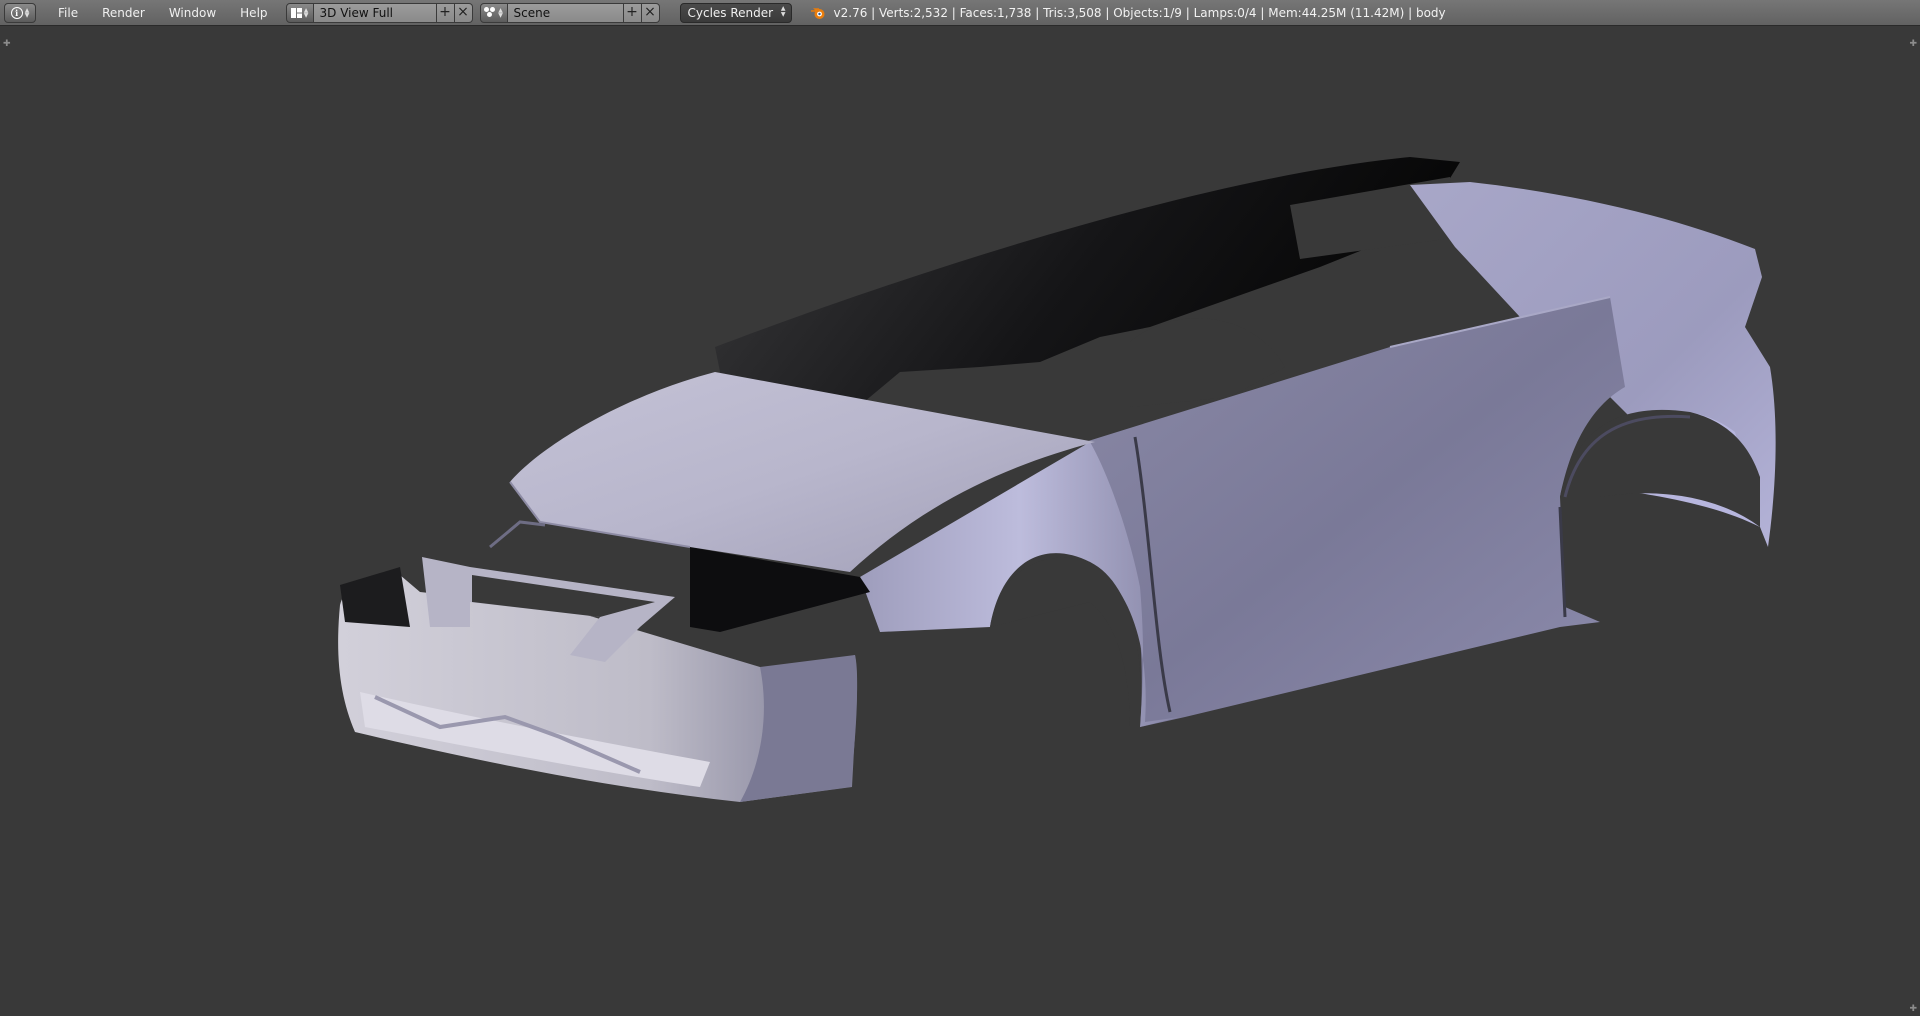 This screenshot has width=1920, height=1016. What do you see at coordinates (565, 12) in the screenshot?
I see `scene-name-field: Scene` at bounding box center [565, 12].